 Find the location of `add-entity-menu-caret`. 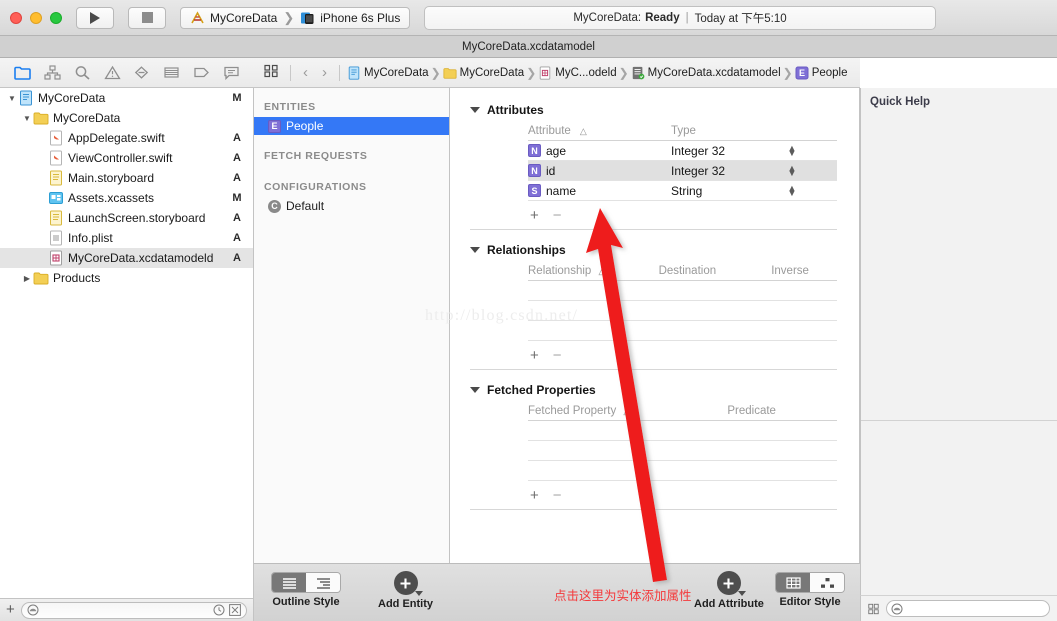

add-entity-menu-caret is located at coordinates (418, 593).